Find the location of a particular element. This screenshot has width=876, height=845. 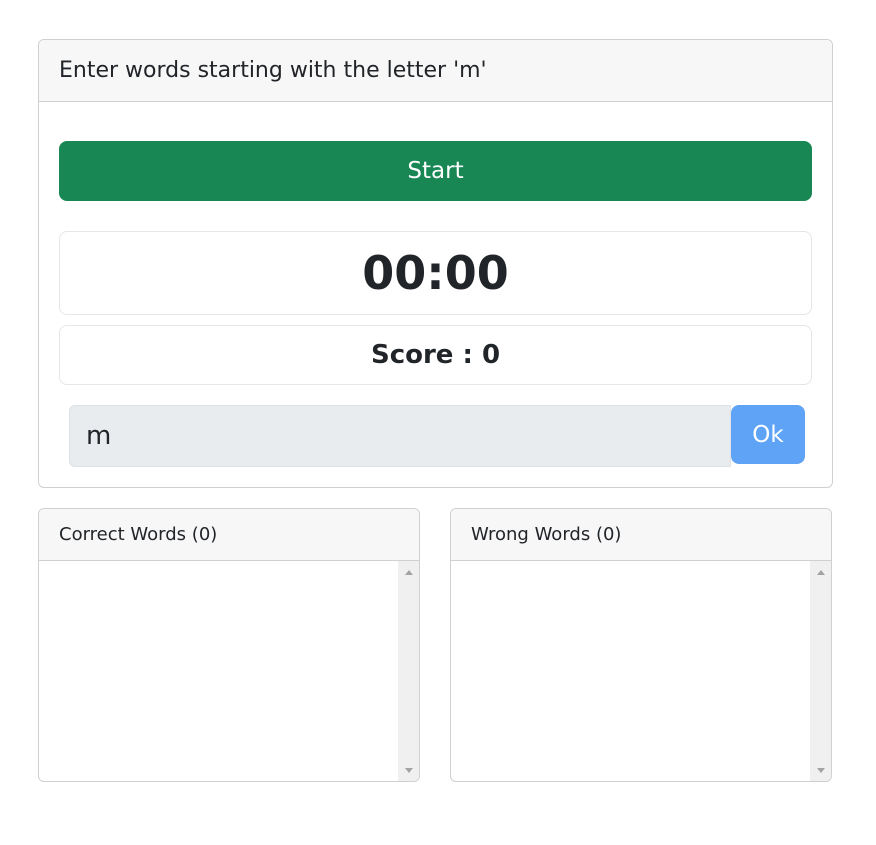

game-instruction-title: Enter words starting with the letter 'm' is located at coordinates (273, 70).